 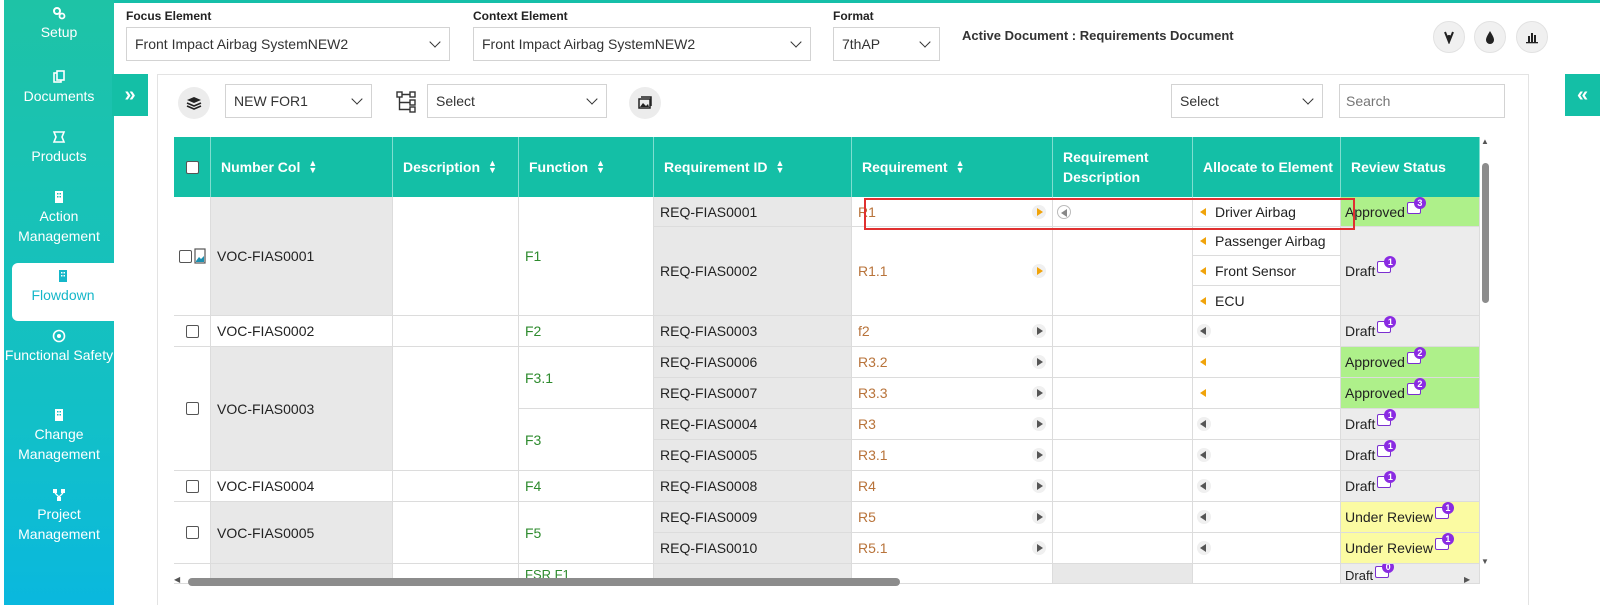 What do you see at coordinates (952, 486) in the screenshot?
I see `requirement-cell: R4` at bounding box center [952, 486].